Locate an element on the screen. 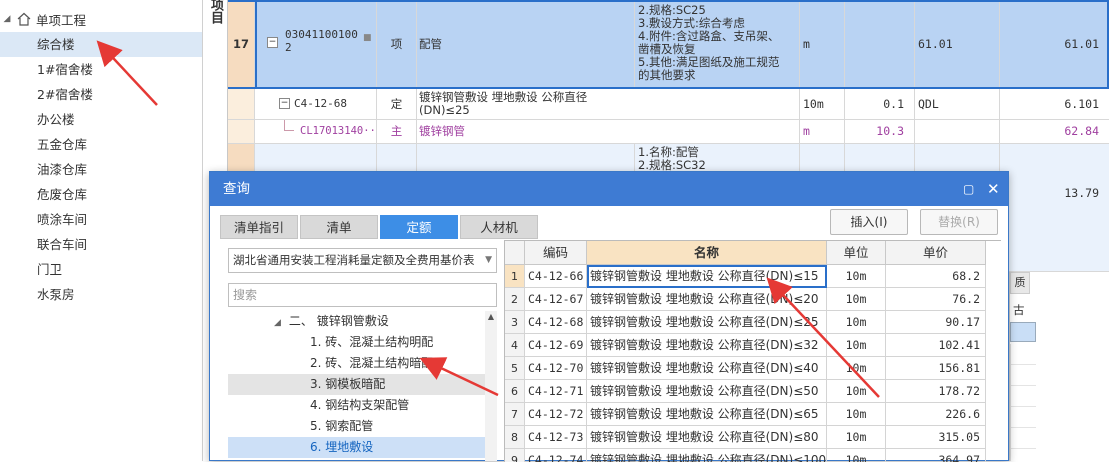 Image resolution: width=1109 pixels, height=462 pixels. grid-cell-n: 2 is located at coordinates (515, 299).